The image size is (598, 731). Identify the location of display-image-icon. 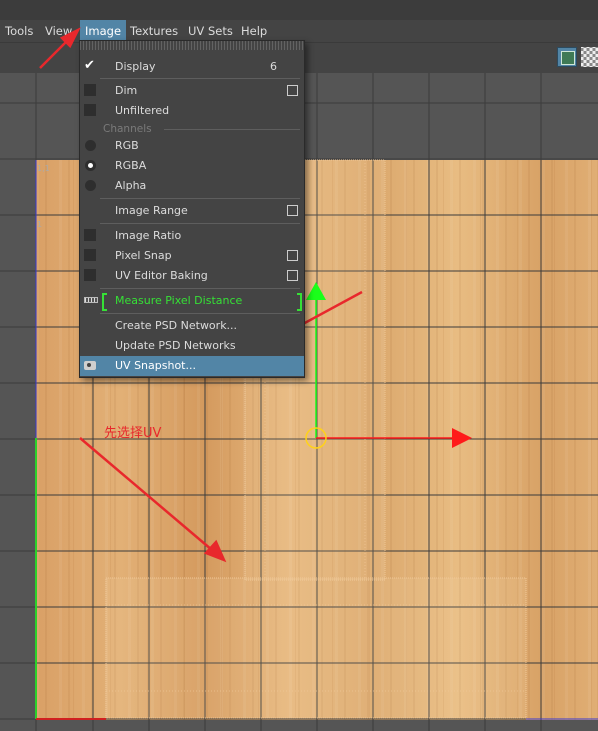
(567, 57).